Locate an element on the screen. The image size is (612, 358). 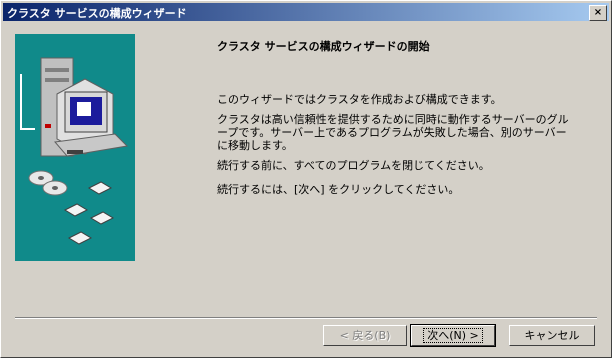
close-programs-paragraph: 続行する前に、すべてのプログラムを閉じてください。 is located at coordinates (353, 165).